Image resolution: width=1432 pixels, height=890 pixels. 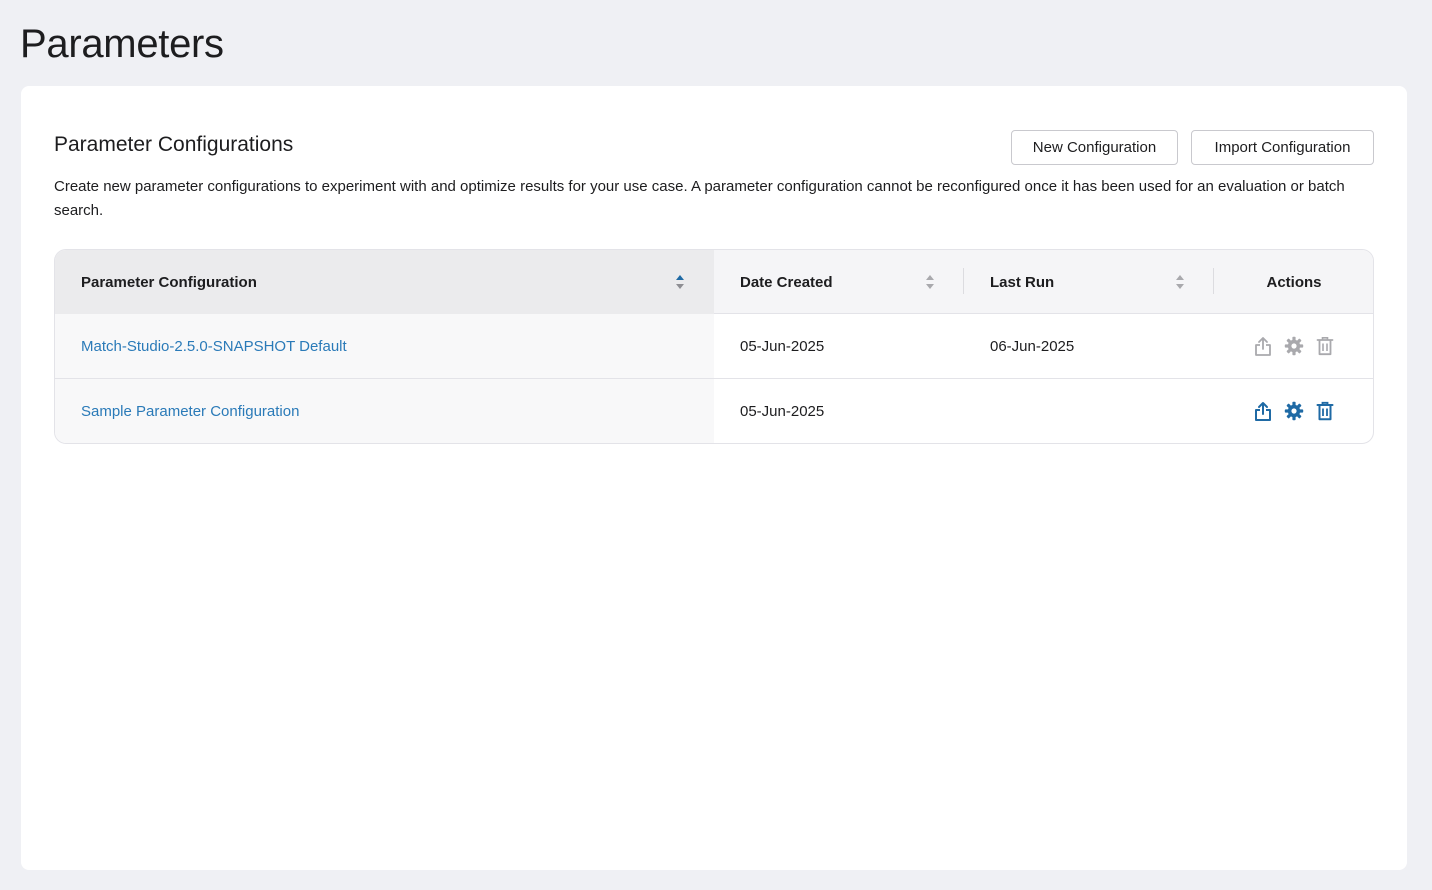 I want to click on column-header-actions: Actions, so click(x=1293, y=282).